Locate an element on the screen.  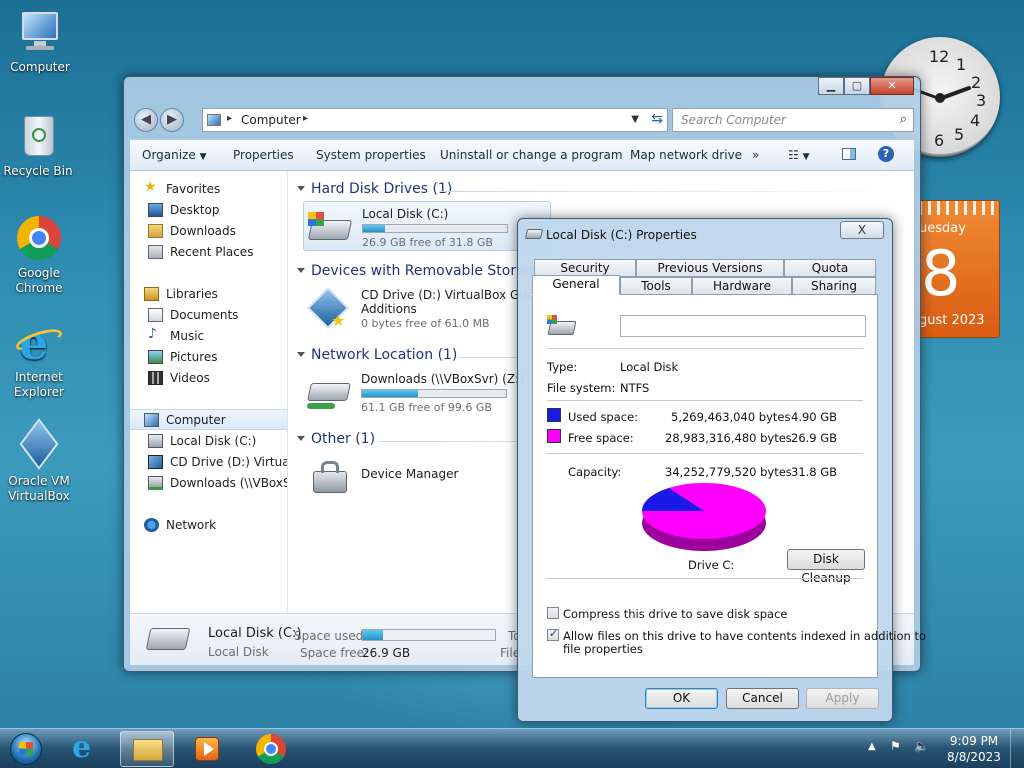
close-button: ✕ is located at coordinates (892, 86).